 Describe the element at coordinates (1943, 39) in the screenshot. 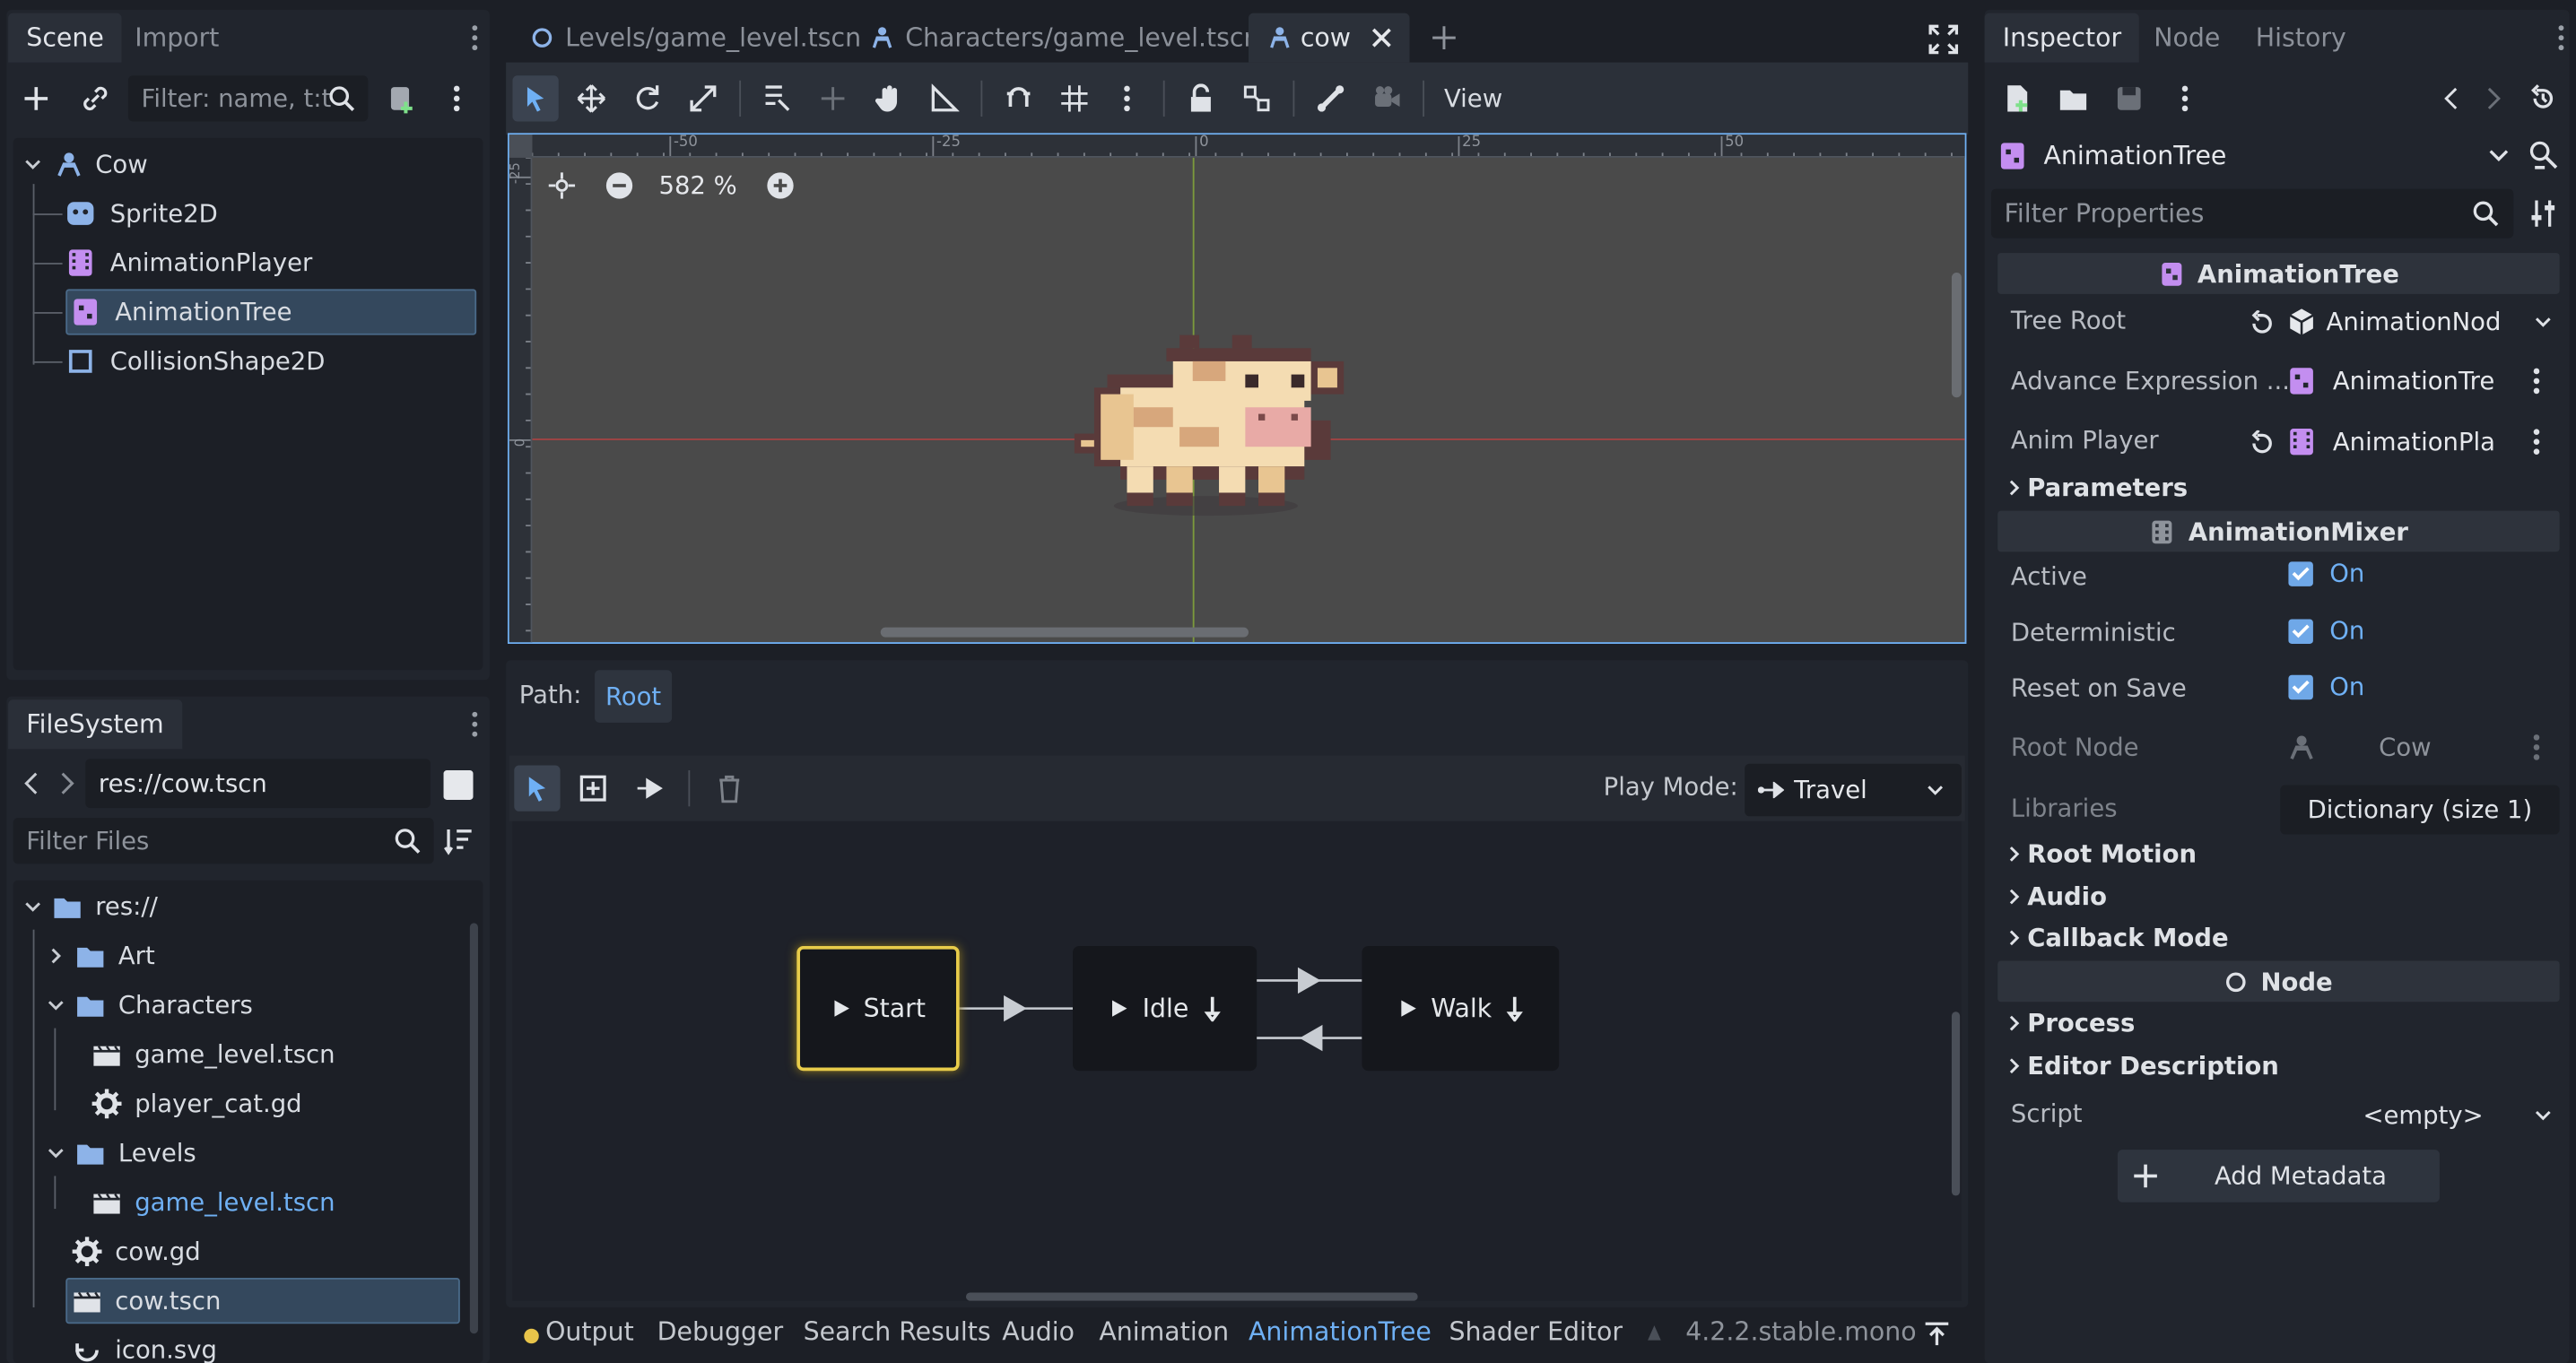

I see `distraction-free-icon` at that location.